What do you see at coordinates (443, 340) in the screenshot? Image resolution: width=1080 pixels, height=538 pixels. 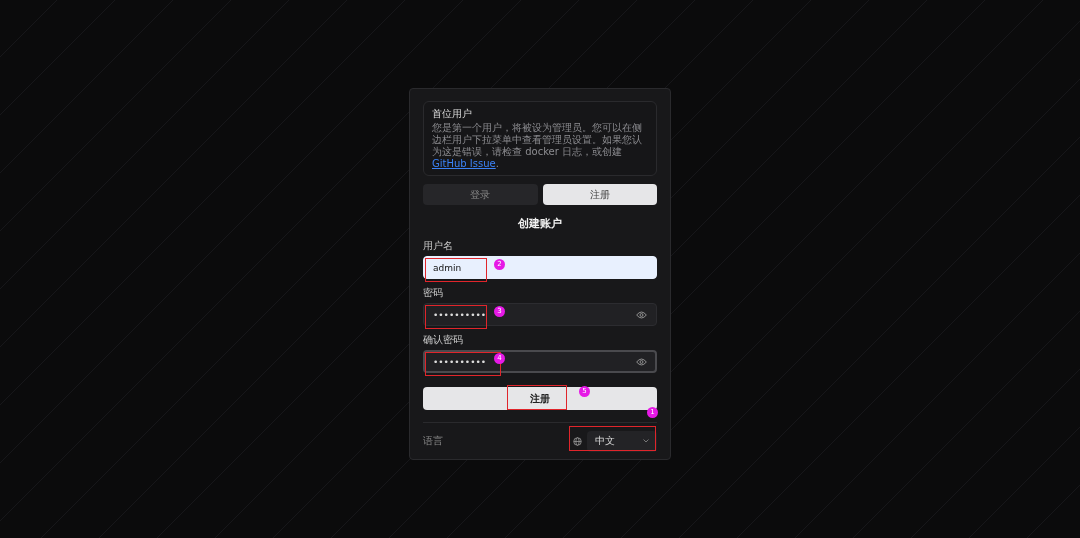 I see `field-label: 确认密码` at bounding box center [443, 340].